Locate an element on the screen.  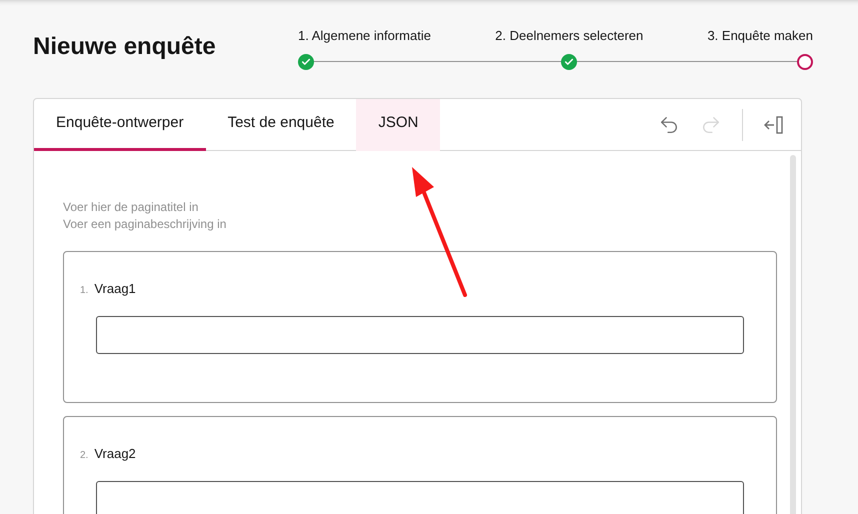
question-title: Vraag1 is located at coordinates (115, 289).